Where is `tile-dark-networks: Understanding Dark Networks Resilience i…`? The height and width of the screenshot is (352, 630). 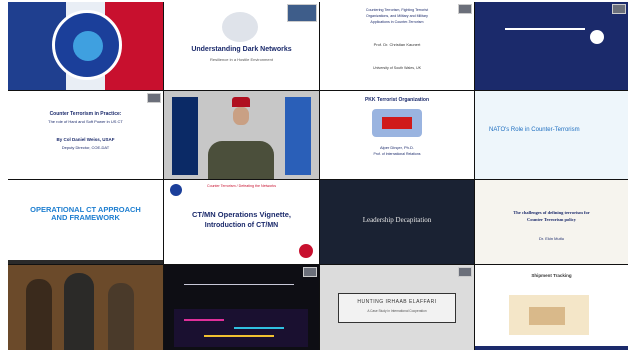
tile-dark-networks: Understanding Dark Networks Resilience i… is located at coordinates (241, 46).